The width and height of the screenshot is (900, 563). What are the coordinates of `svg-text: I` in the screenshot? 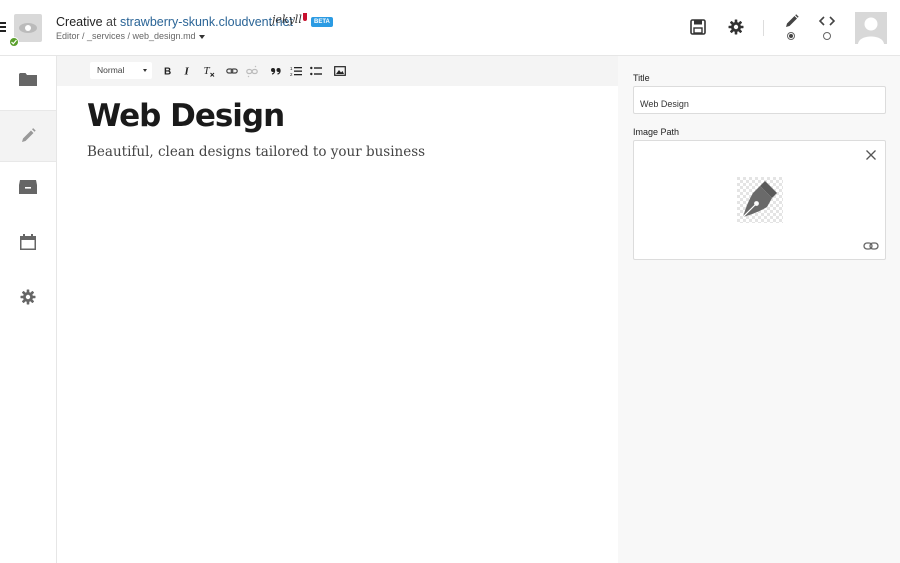 It's located at (187, 72).